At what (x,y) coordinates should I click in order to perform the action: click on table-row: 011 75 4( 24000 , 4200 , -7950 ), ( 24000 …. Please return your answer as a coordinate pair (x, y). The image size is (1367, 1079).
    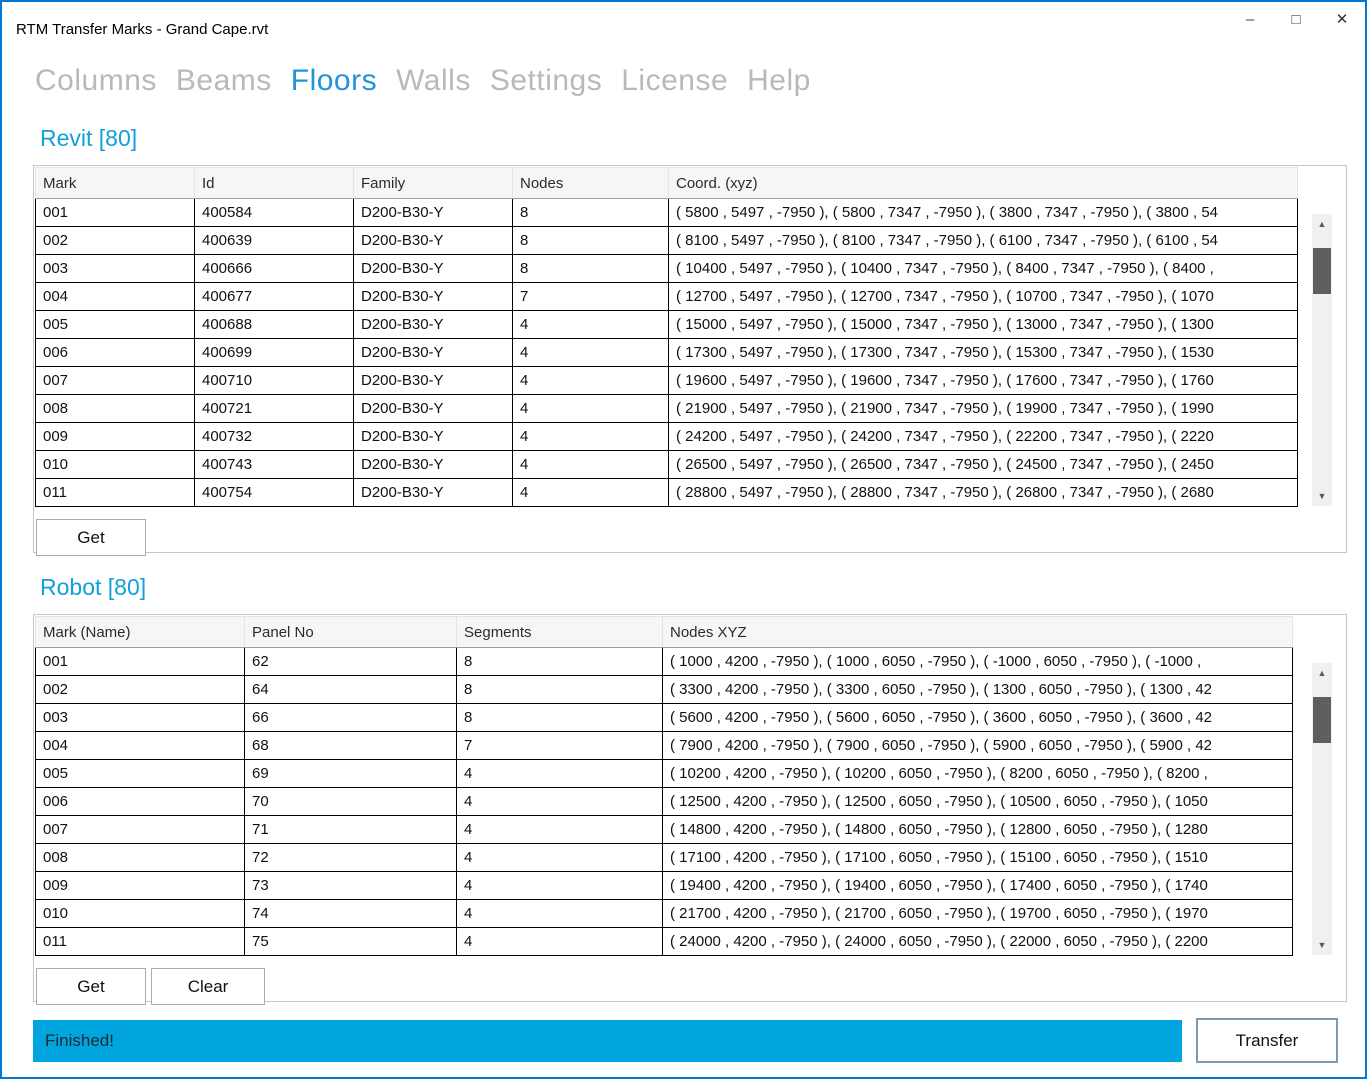
    Looking at the image, I should click on (664, 941).